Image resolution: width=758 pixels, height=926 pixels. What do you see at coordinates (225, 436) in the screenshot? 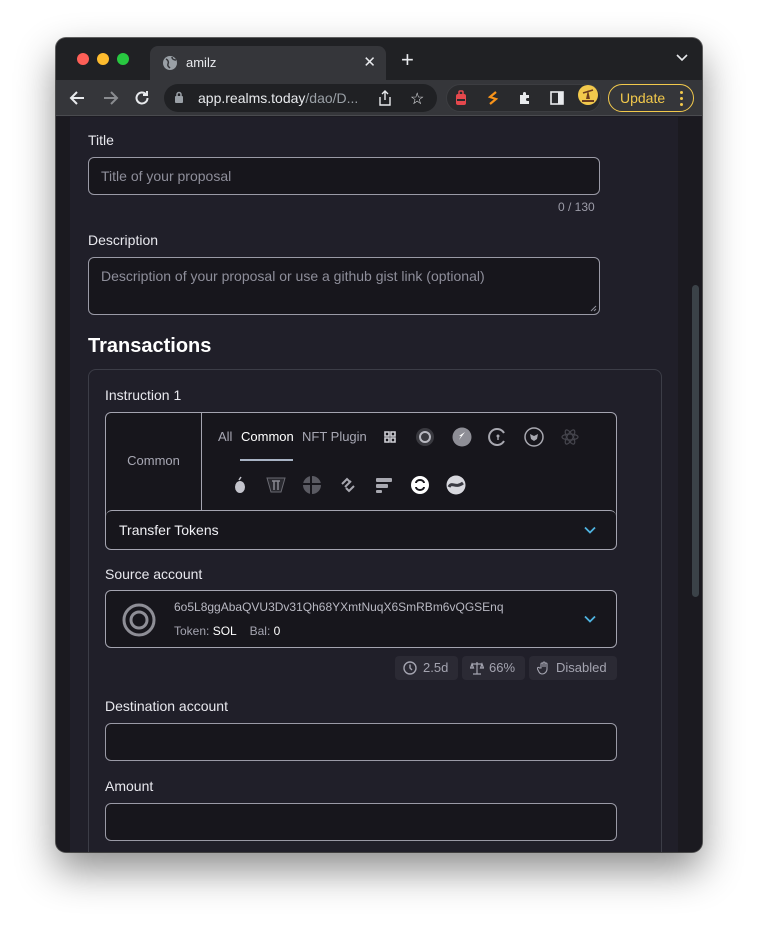
I see `filter-tab-all: All` at bounding box center [225, 436].